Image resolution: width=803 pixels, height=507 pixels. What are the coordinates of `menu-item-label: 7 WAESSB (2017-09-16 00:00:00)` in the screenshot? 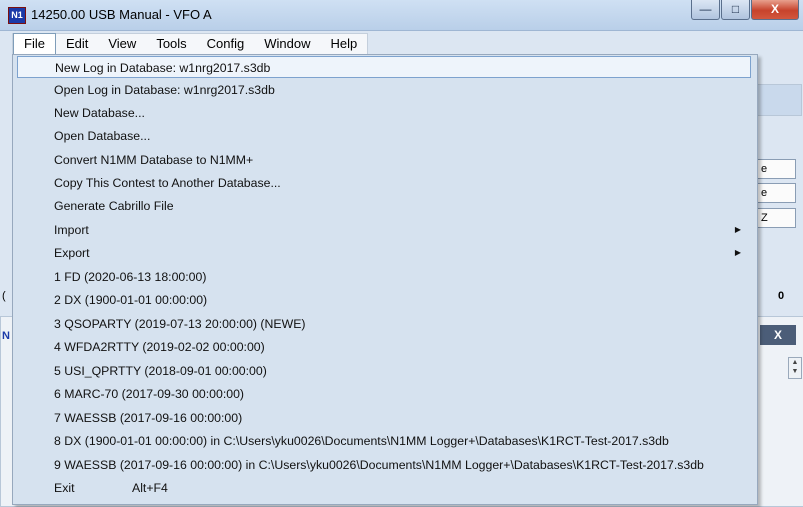 It's located at (148, 418).